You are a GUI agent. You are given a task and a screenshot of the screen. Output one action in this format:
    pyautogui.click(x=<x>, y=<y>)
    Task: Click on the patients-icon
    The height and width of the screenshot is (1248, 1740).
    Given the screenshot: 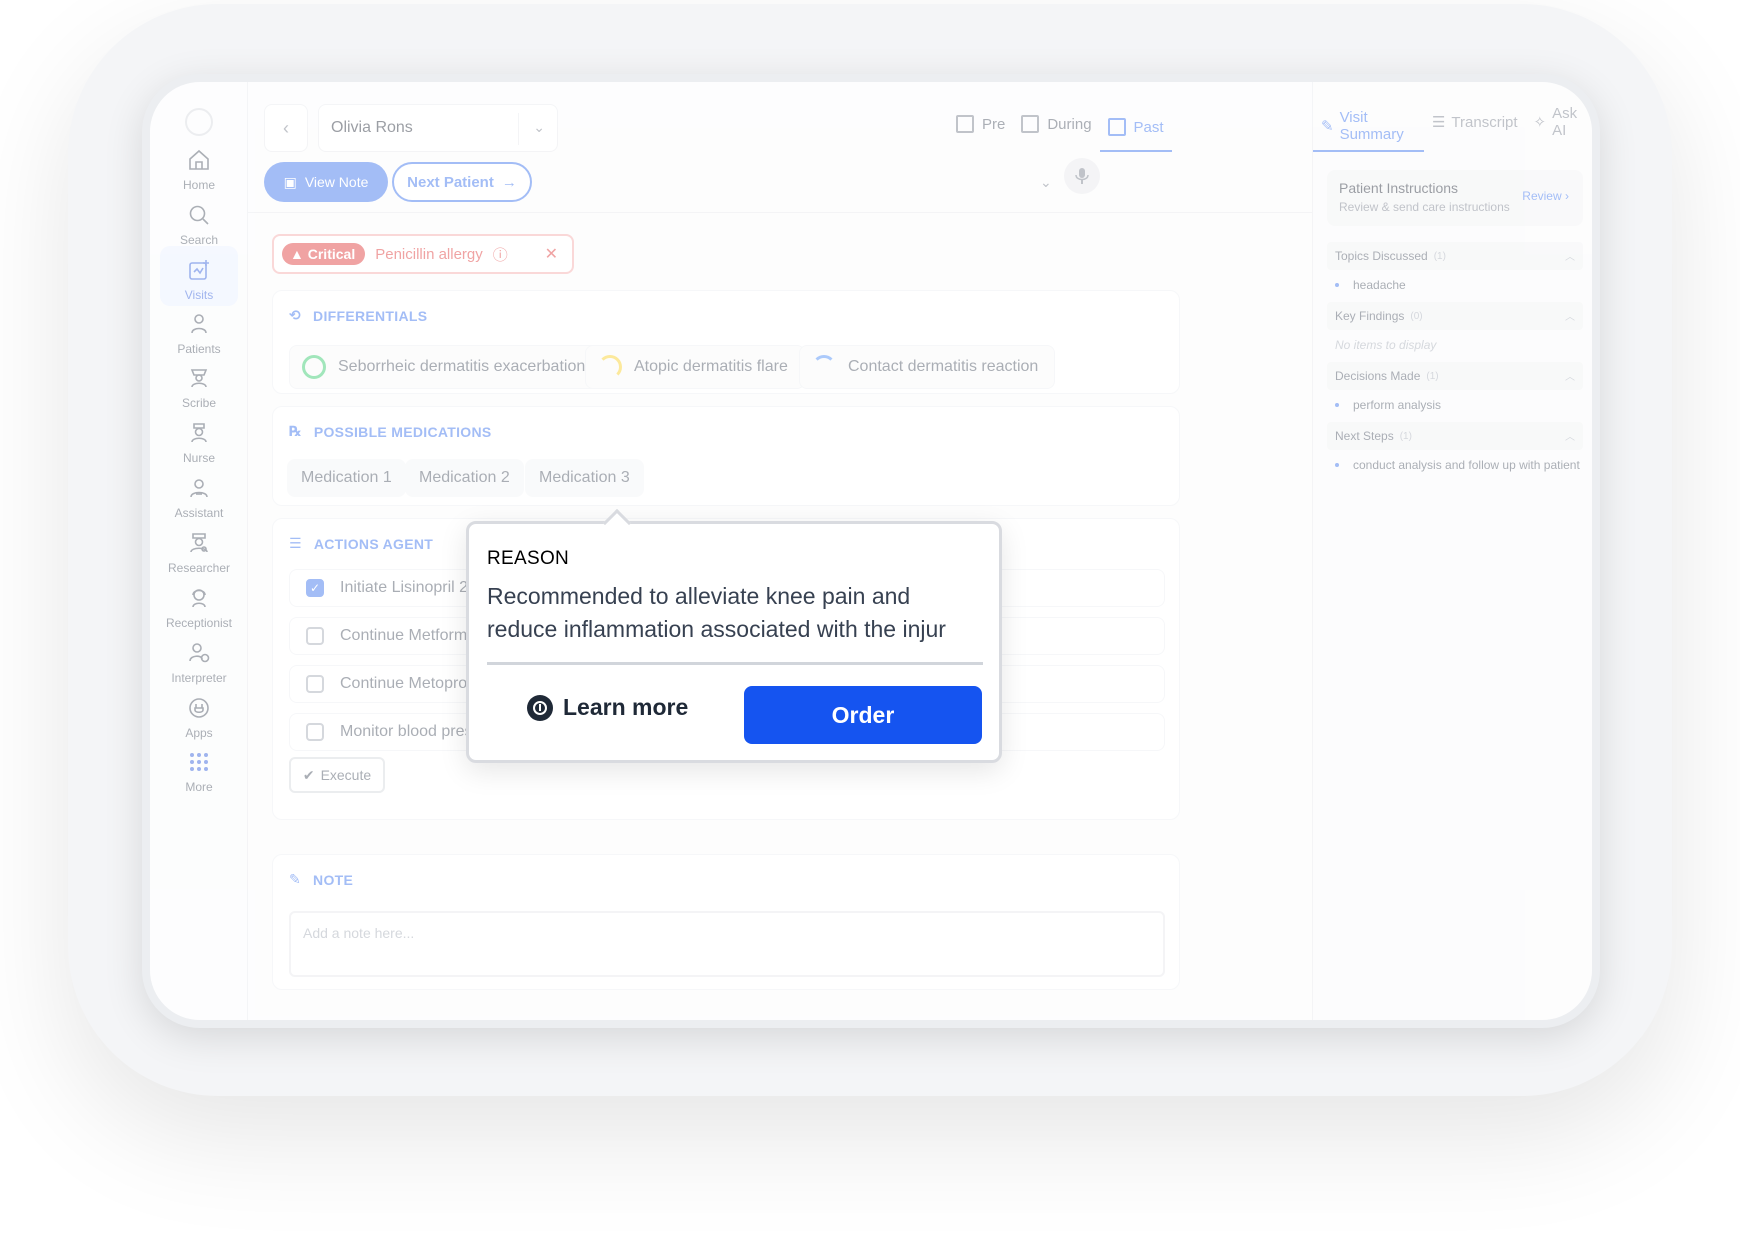 What is the action you would take?
    pyautogui.click(x=199, y=324)
    